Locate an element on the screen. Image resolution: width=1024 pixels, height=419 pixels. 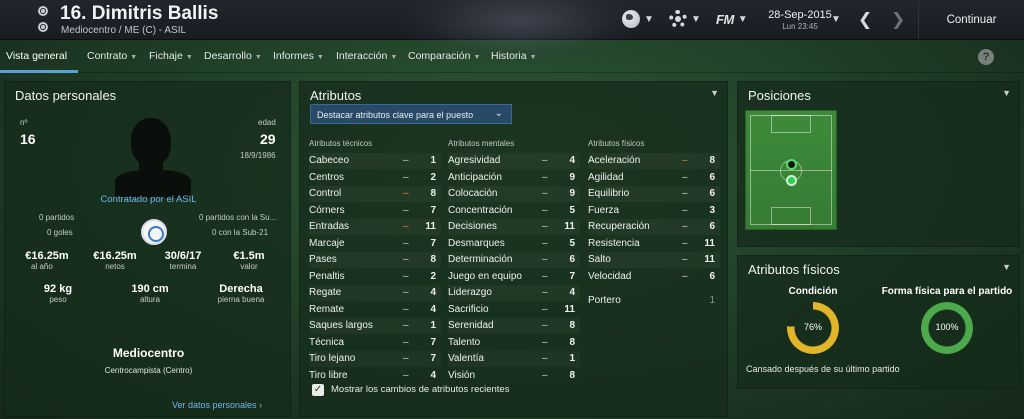
attribute-row-mental: Decisiones – 11 is located at coordinates (514, 227).